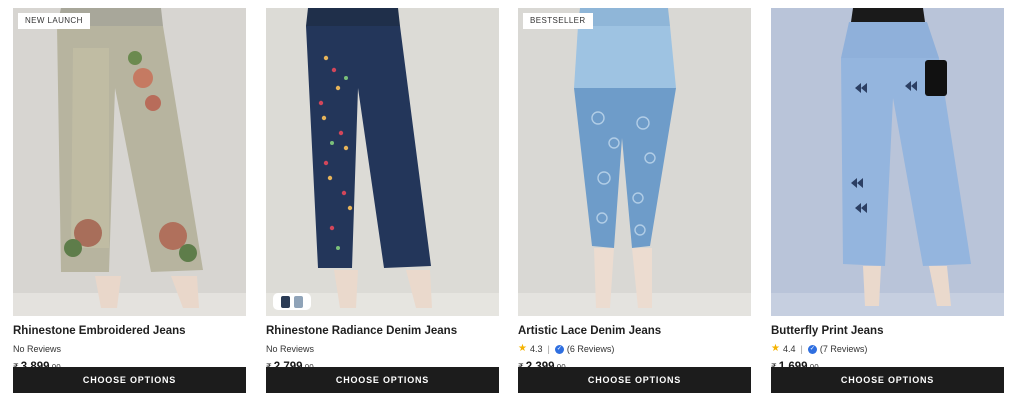  What do you see at coordinates (292, 301) in the screenshot?
I see `color-swatches` at bounding box center [292, 301].